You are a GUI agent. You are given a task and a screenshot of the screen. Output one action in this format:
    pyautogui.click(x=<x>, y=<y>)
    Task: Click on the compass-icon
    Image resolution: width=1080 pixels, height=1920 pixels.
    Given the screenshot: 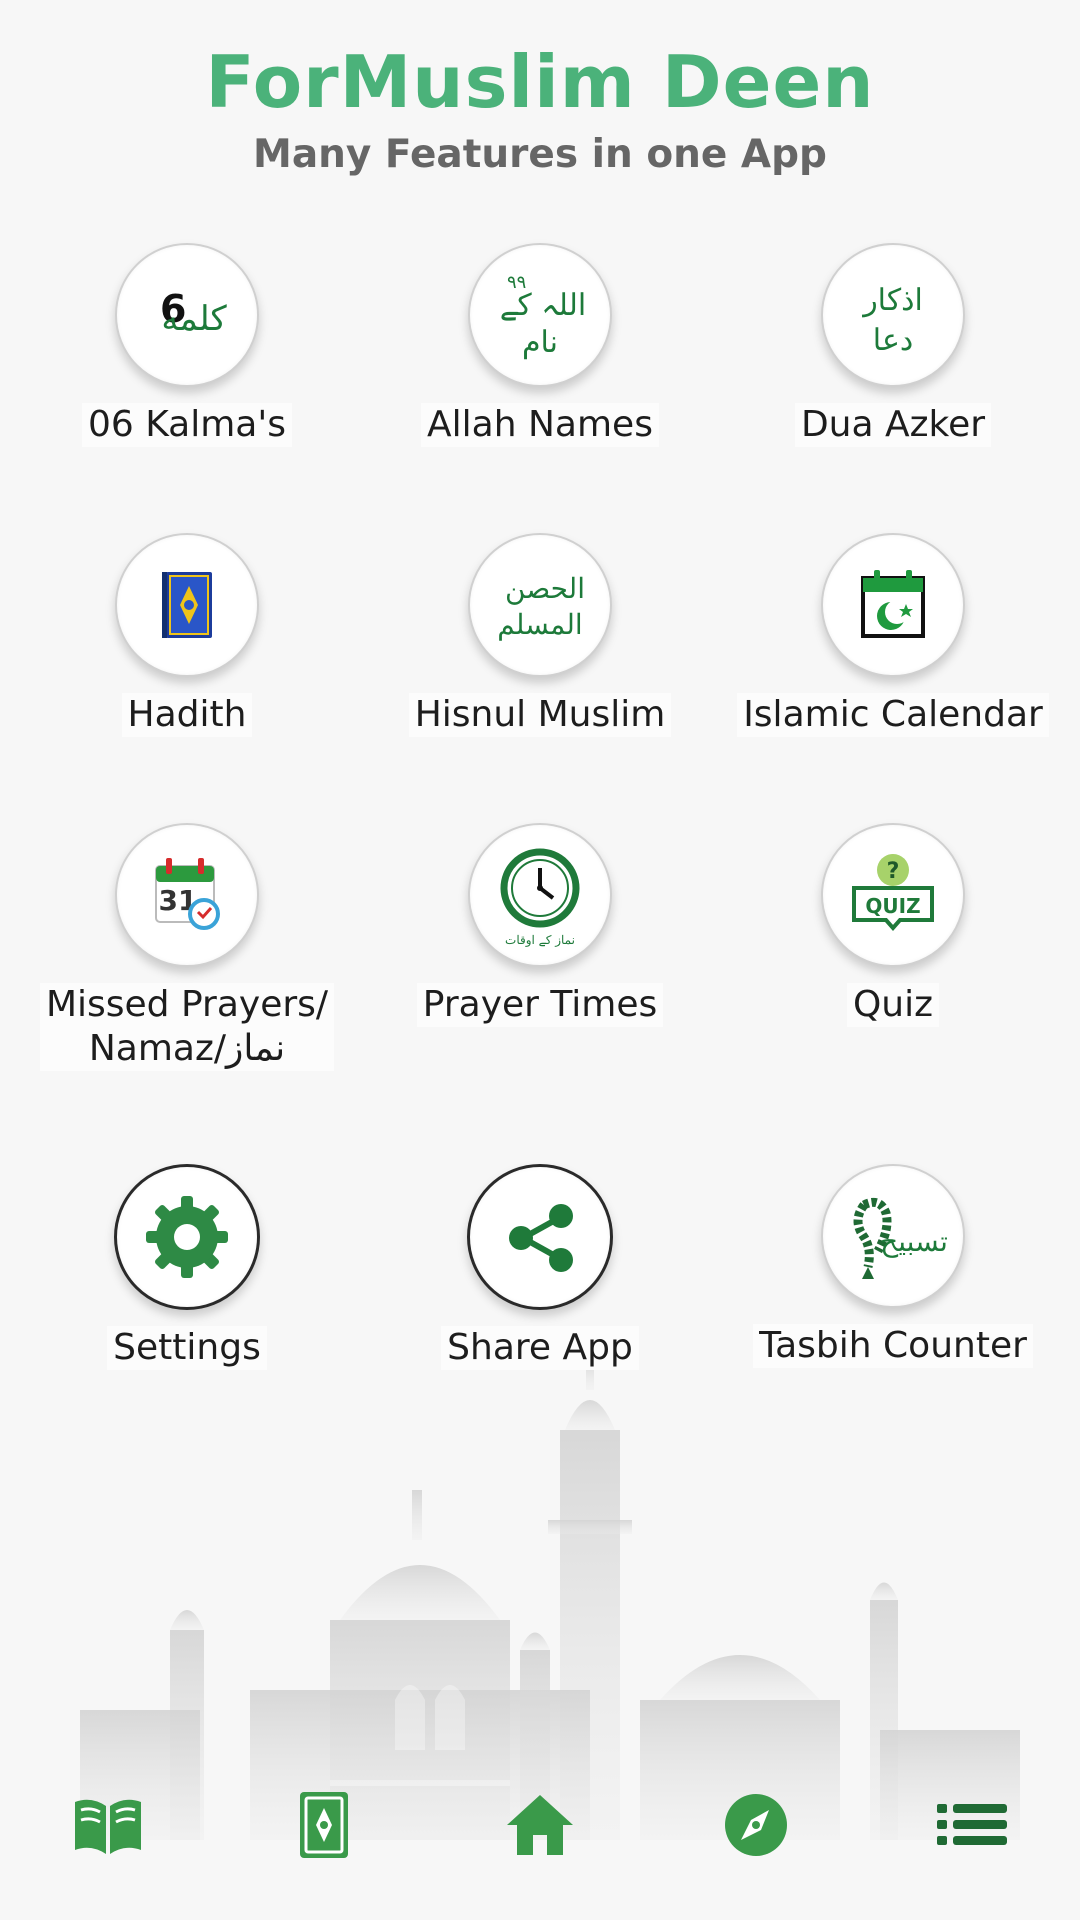 What is the action you would take?
    pyautogui.click(x=756, y=1825)
    